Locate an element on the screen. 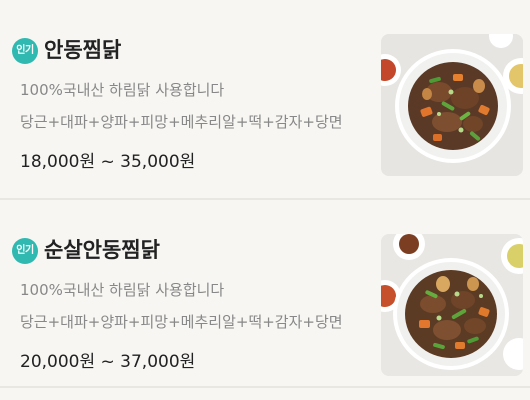  braised-chicken-photo-art is located at coordinates (452, 105).